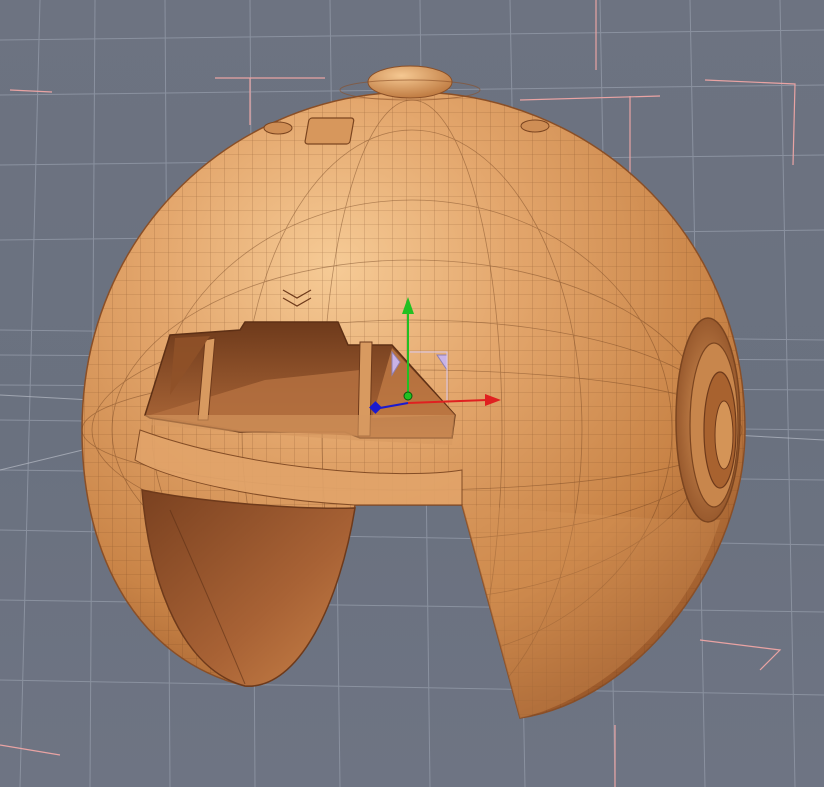 This screenshot has height=787, width=824. Describe the element at coordinates (410, 82) in the screenshot. I see `top-dome` at that location.